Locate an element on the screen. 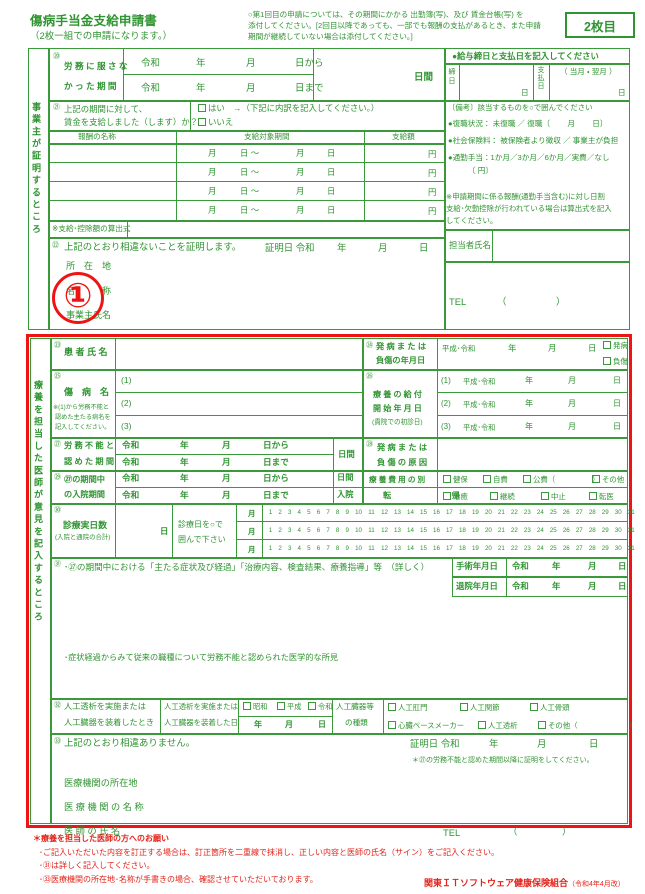  row32-kind-4: 人工透析 is located at coordinates (498, 725).